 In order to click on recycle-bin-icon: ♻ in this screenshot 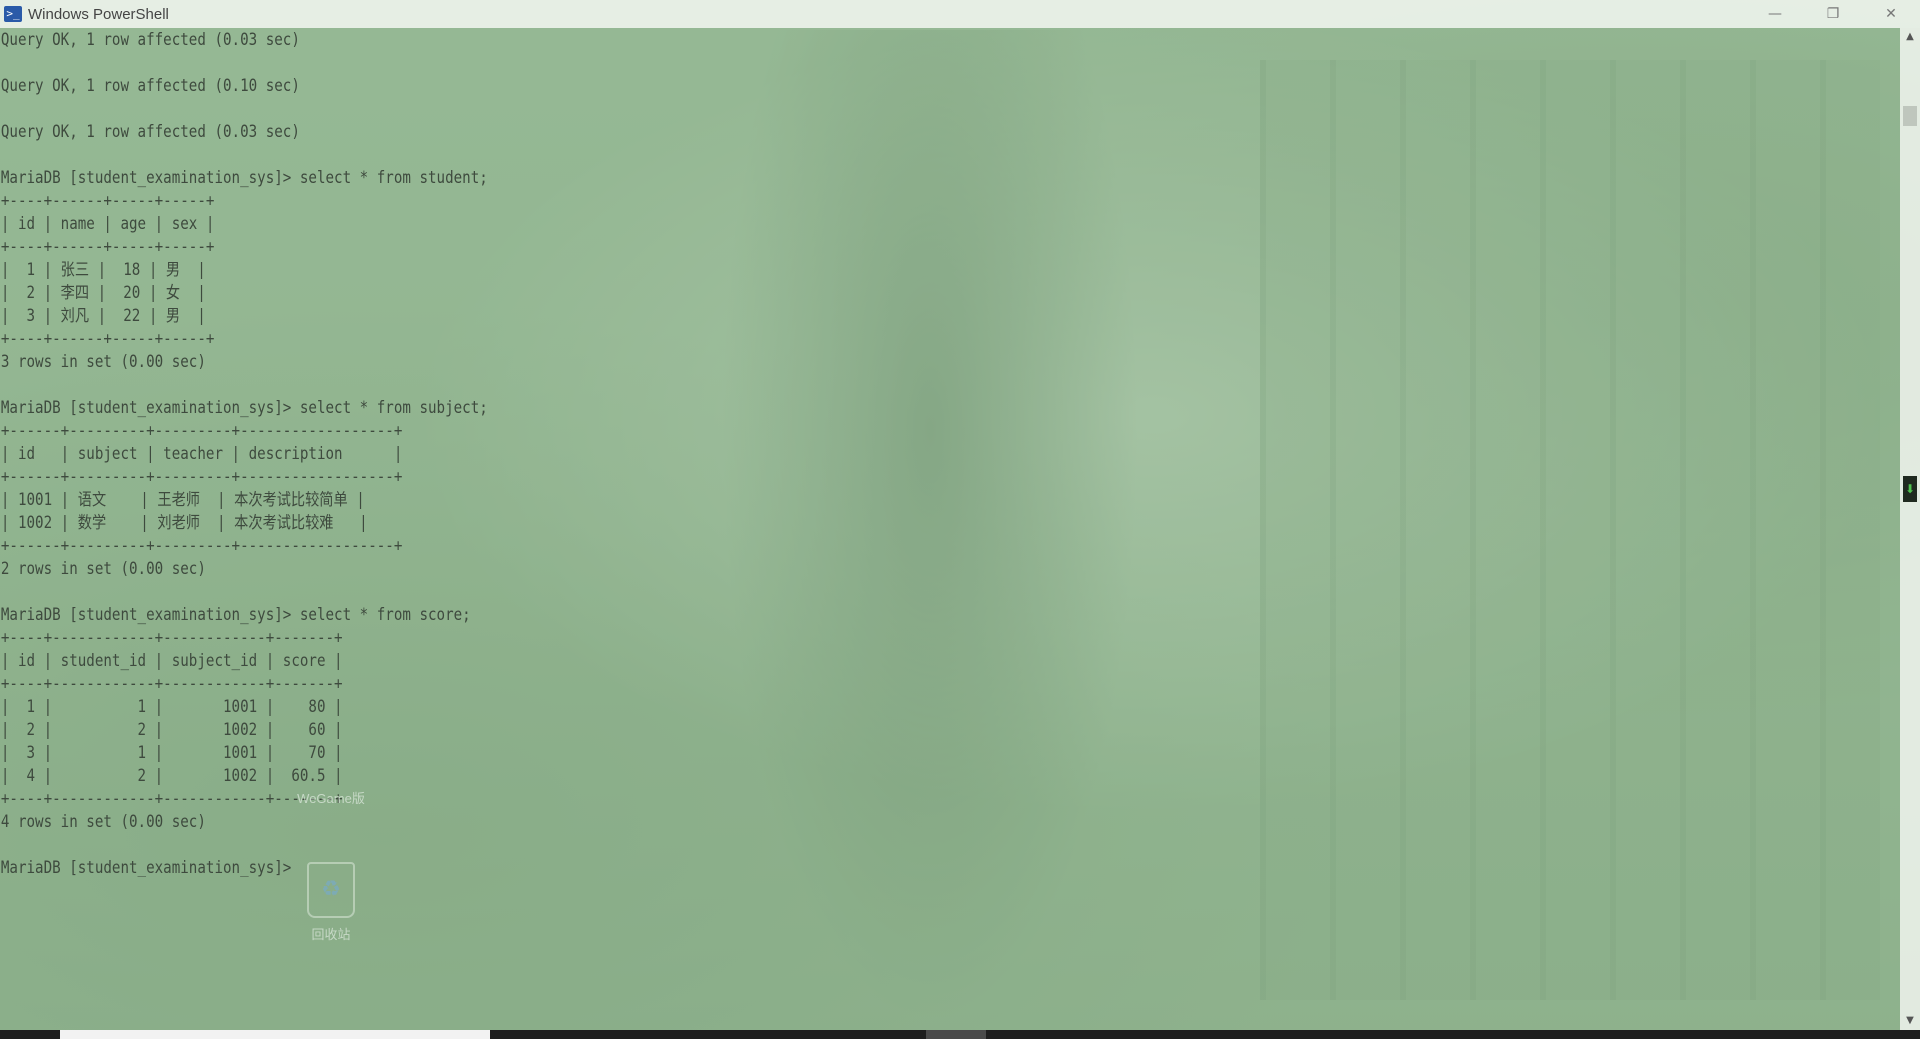, I will do `click(331, 890)`.